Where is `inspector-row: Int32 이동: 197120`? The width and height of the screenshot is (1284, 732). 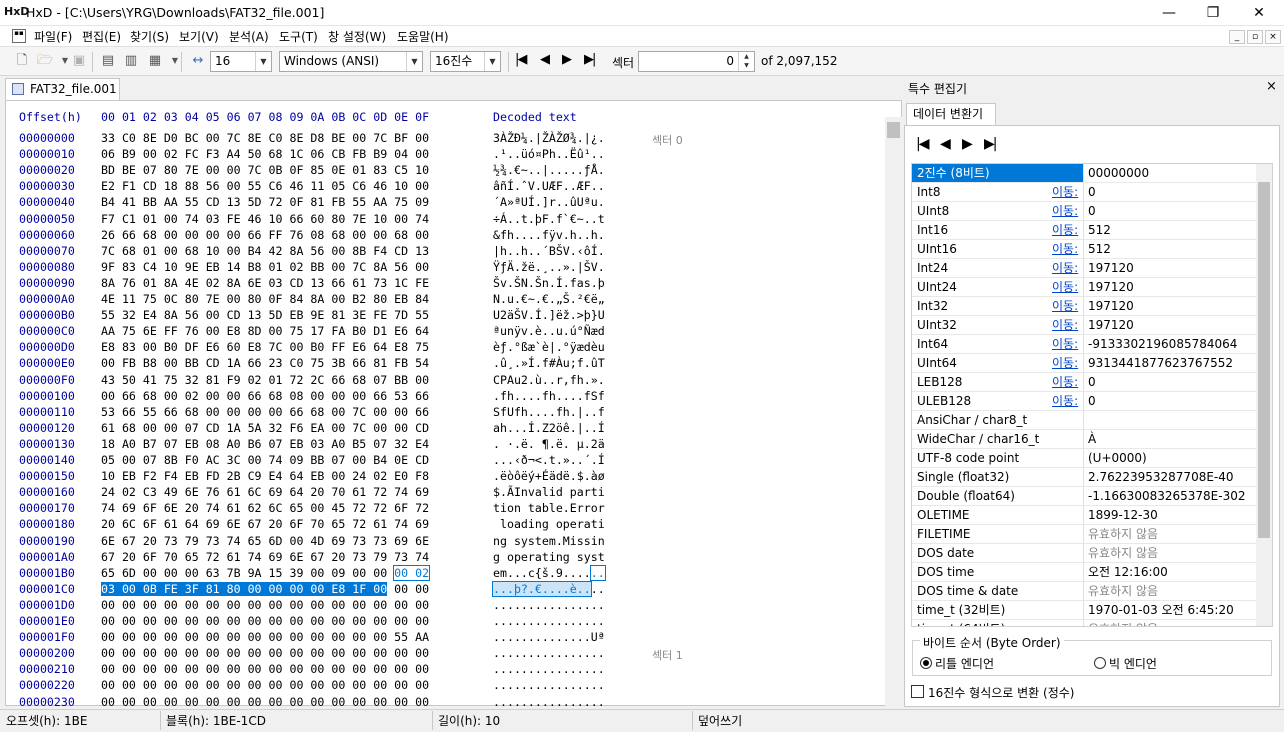
inspector-row: Int32 이동: 197120 is located at coordinates (1084, 306).